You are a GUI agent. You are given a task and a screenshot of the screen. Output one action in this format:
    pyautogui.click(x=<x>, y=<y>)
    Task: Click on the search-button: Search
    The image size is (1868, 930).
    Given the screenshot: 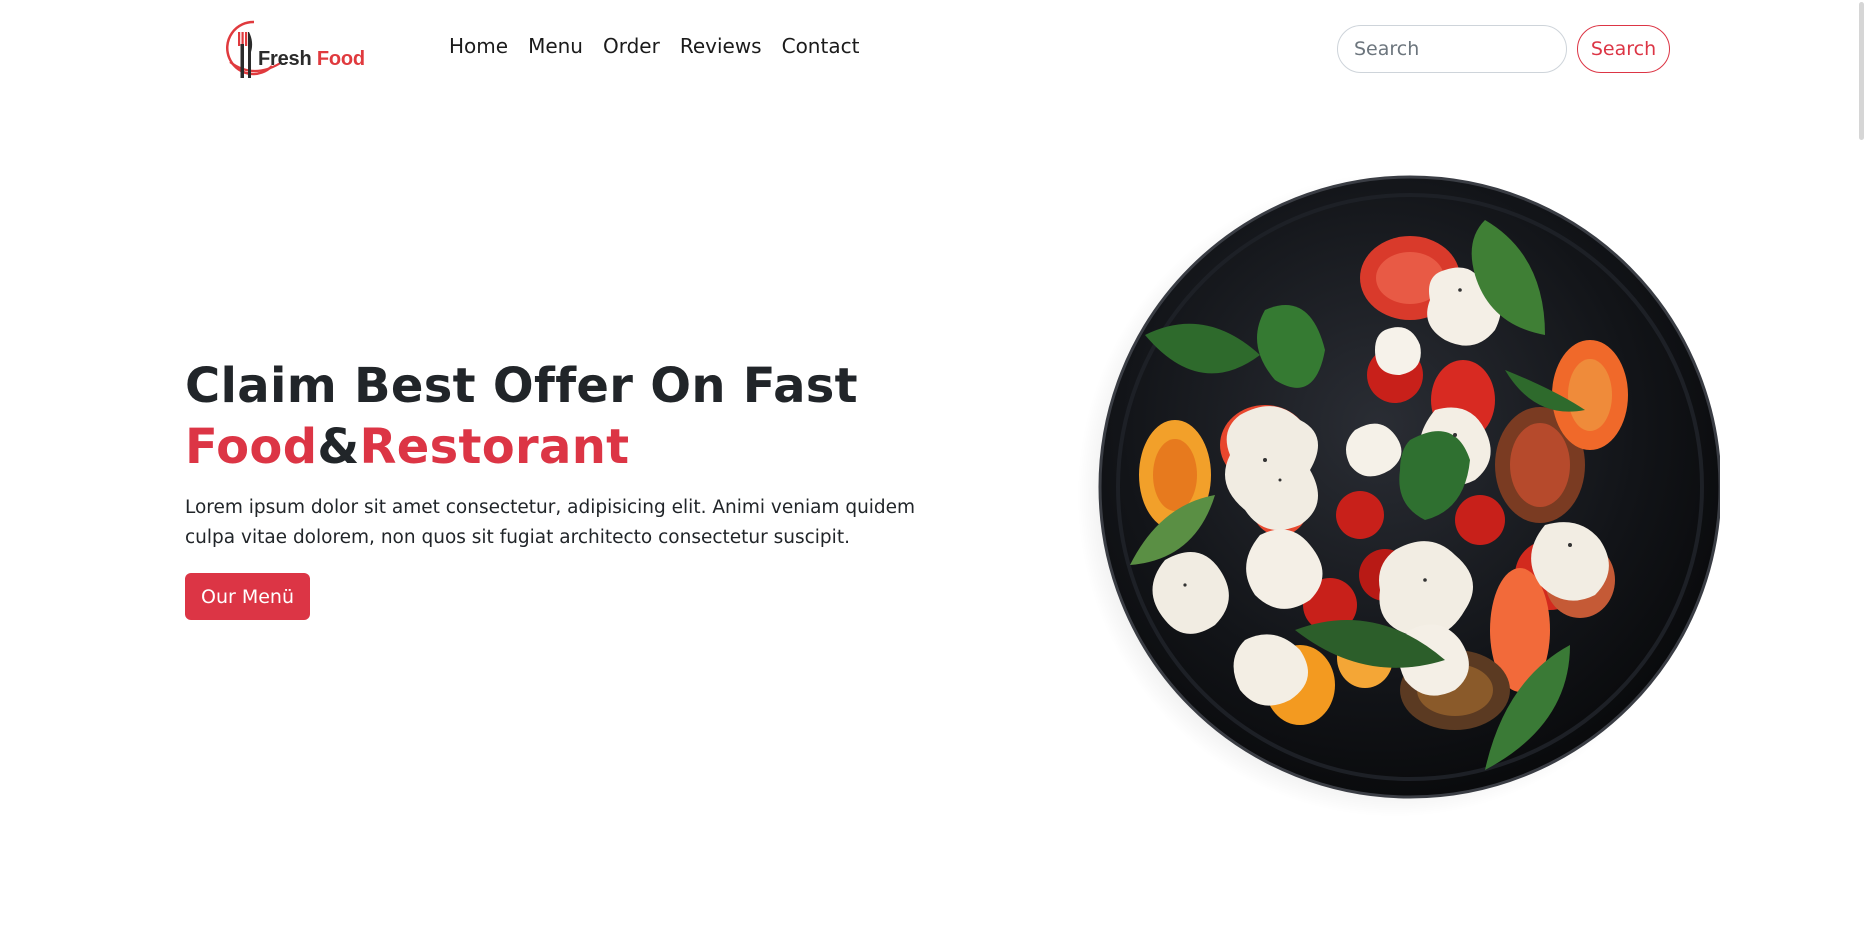 What is the action you would take?
    pyautogui.click(x=1623, y=49)
    